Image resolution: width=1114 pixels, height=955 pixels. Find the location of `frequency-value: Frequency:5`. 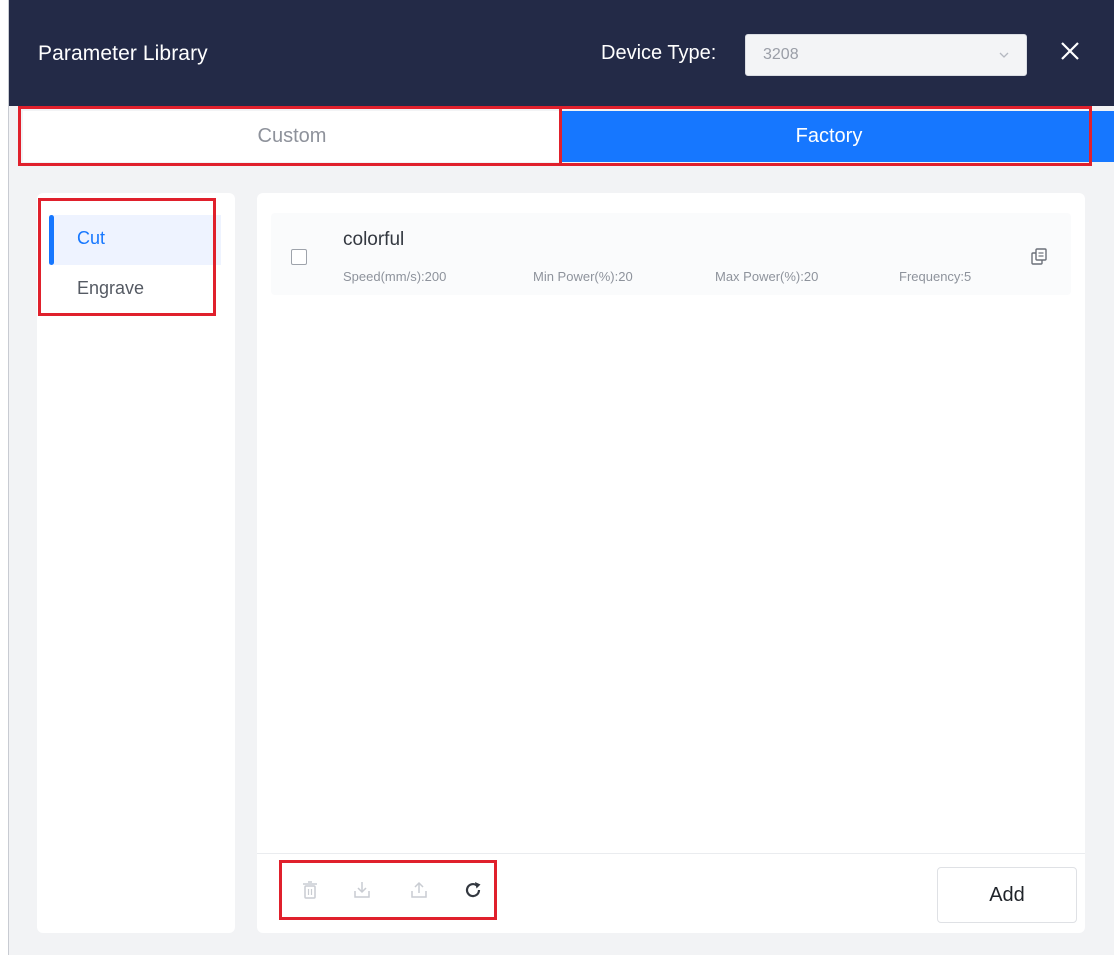

frequency-value: Frequency:5 is located at coordinates (935, 276).